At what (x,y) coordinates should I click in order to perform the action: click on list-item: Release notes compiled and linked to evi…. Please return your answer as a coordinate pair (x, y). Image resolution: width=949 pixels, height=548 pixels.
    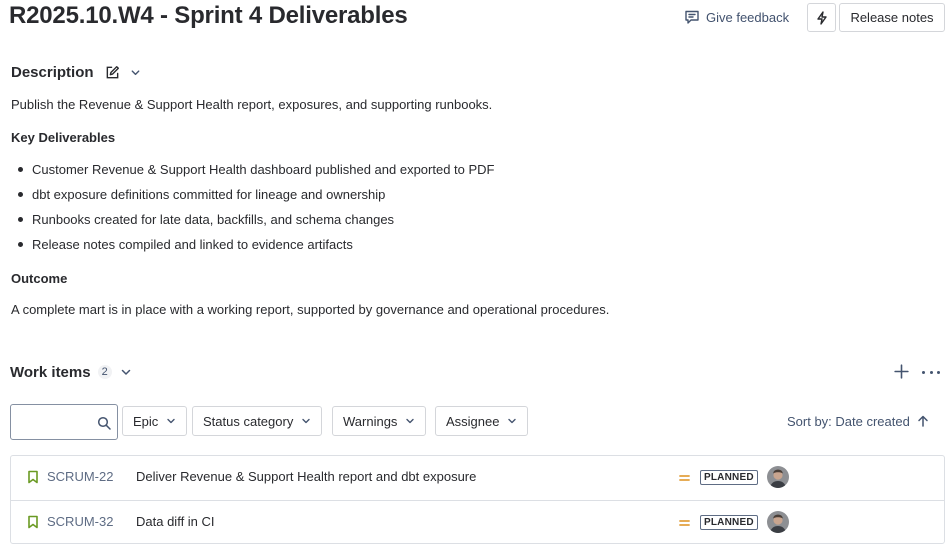
    Looking at the image, I should click on (185, 244).